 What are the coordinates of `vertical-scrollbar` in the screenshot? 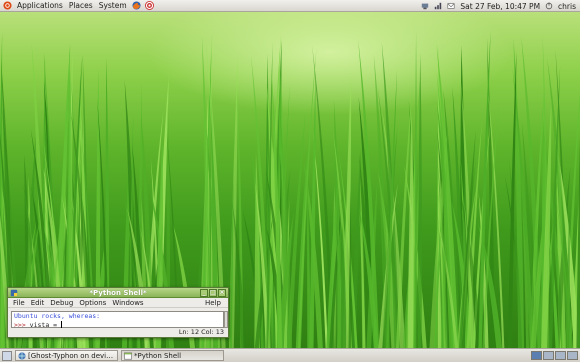 It's located at (226, 319).